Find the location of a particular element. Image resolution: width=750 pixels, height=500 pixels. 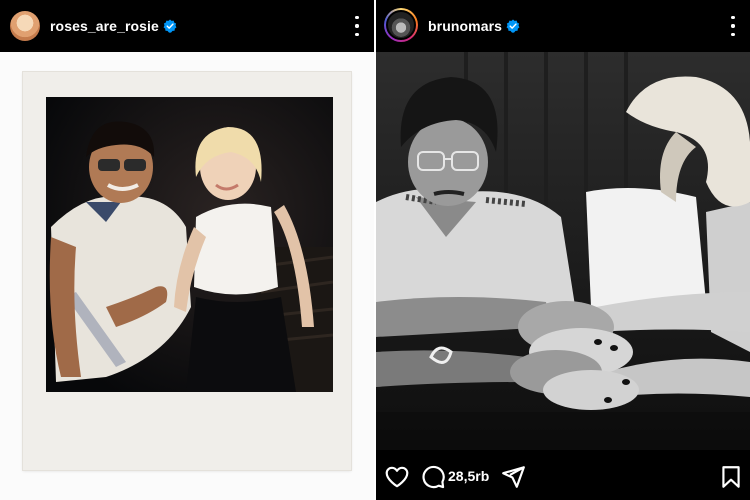

action-bar: 28,5rb is located at coordinates (563, 475).